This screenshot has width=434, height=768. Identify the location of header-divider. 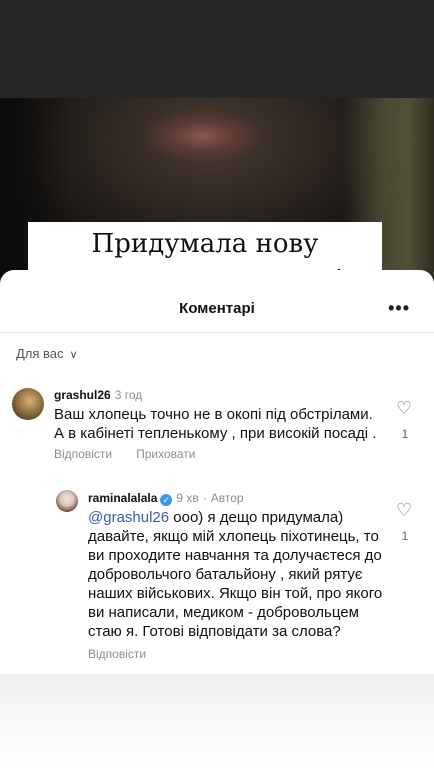
(217, 332).